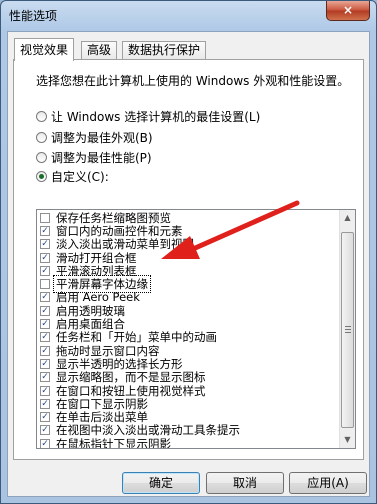 The width and height of the screenshot is (377, 504). Describe the element at coordinates (80, 176) in the screenshot. I see `radio-label: 自定义(C):` at that location.